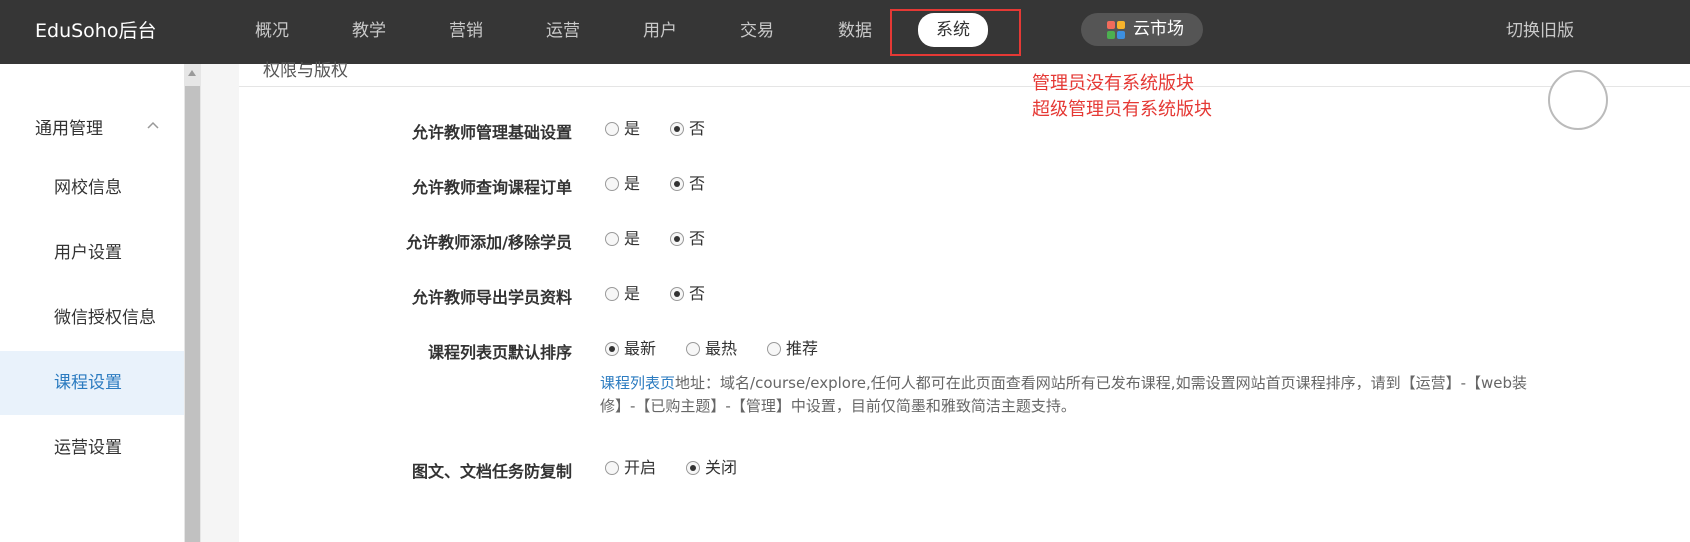 This screenshot has width=1690, height=542. I want to click on setting-label-anti-copy: 图文、文档任务防复制, so click(491, 471).